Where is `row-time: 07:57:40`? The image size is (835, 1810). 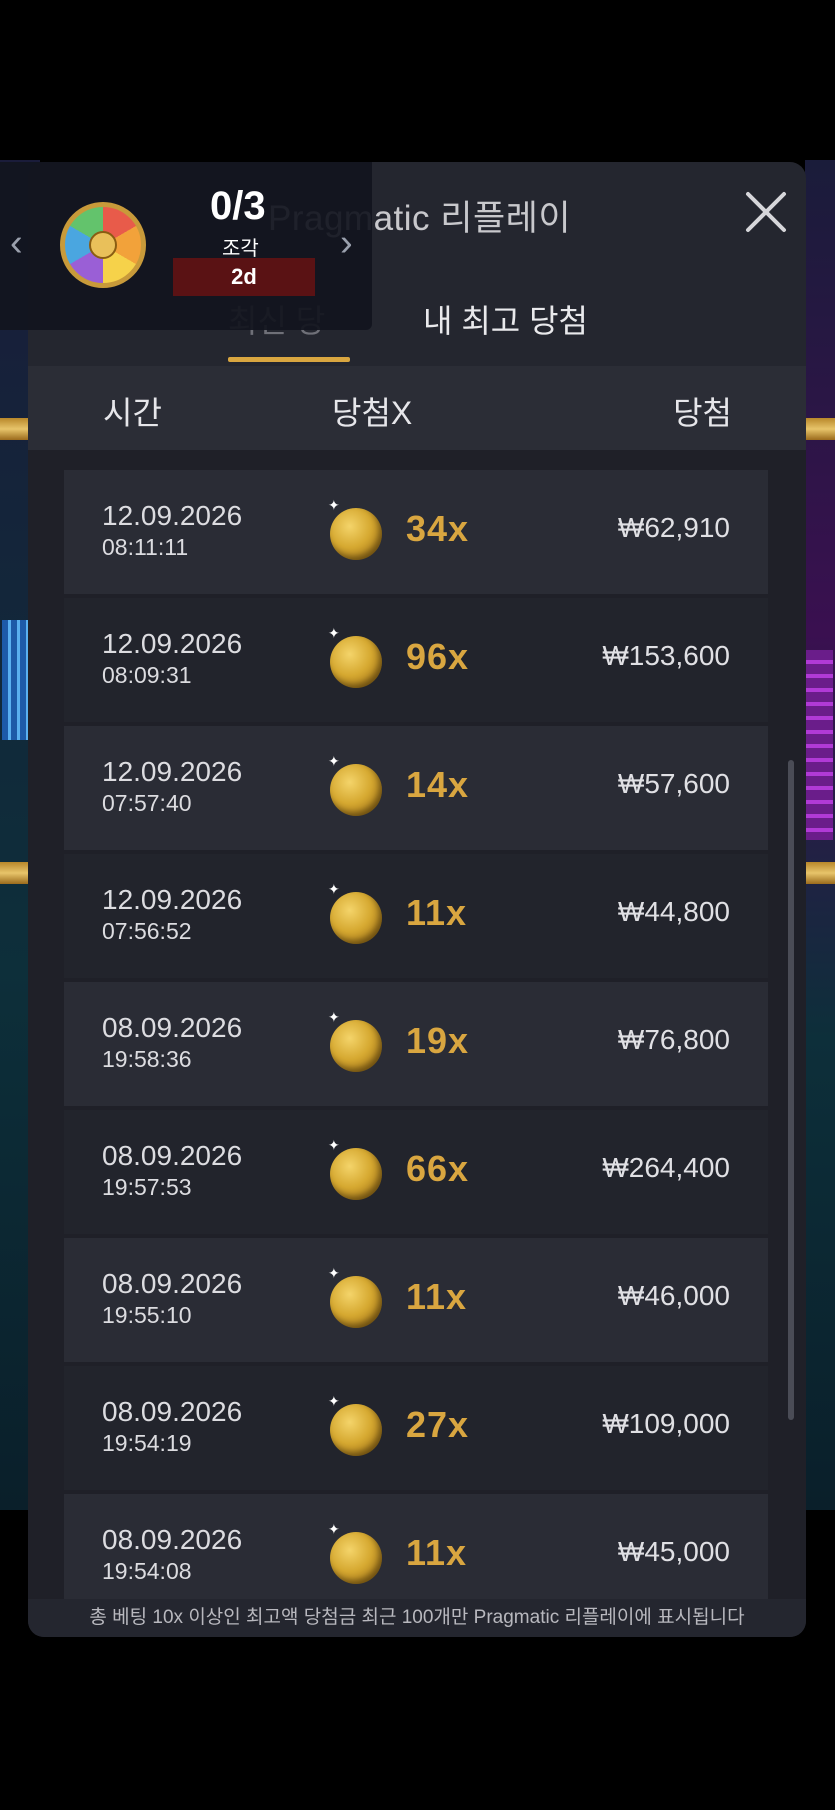
row-time: 07:57:40 is located at coordinates (147, 803).